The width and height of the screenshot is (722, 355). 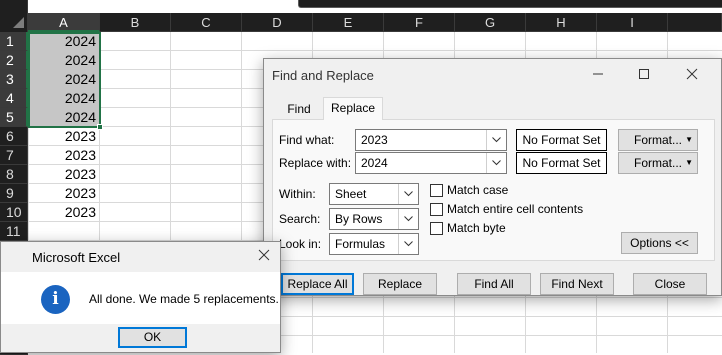 I want to click on search-label: Search:, so click(x=300, y=219).